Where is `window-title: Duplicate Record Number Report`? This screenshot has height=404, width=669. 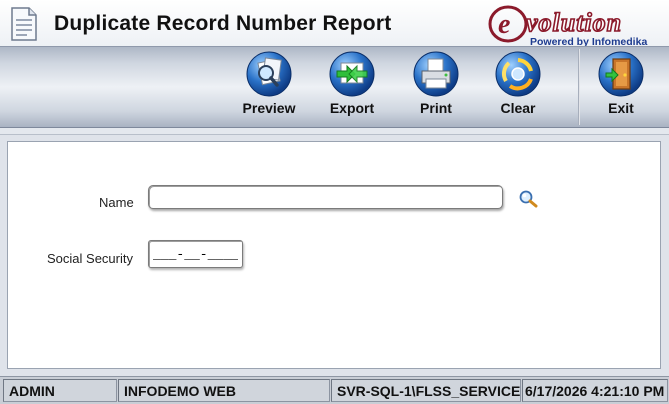 window-title: Duplicate Record Number Report is located at coordinates (223, 23).